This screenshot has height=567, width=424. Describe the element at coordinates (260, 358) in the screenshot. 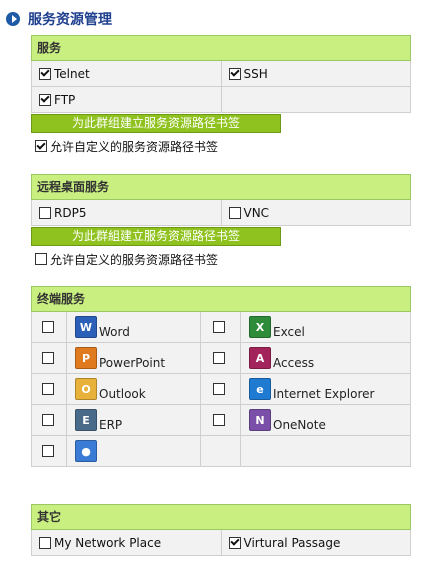

I see `access-icon: A` at that location.